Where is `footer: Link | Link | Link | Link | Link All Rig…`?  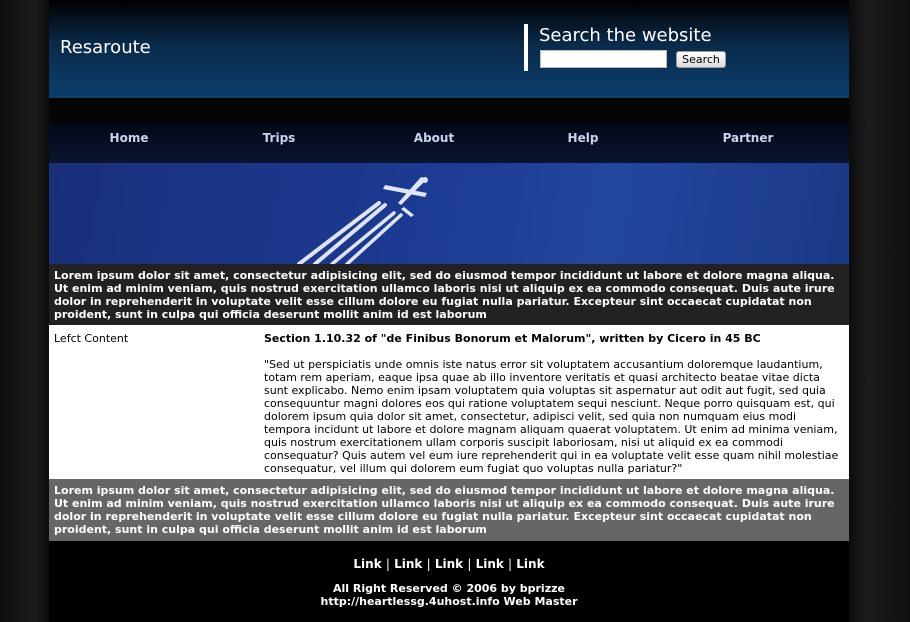 footer: Link | Link | Link | Link | Link All Rig… is located at coordinates (449, 581).